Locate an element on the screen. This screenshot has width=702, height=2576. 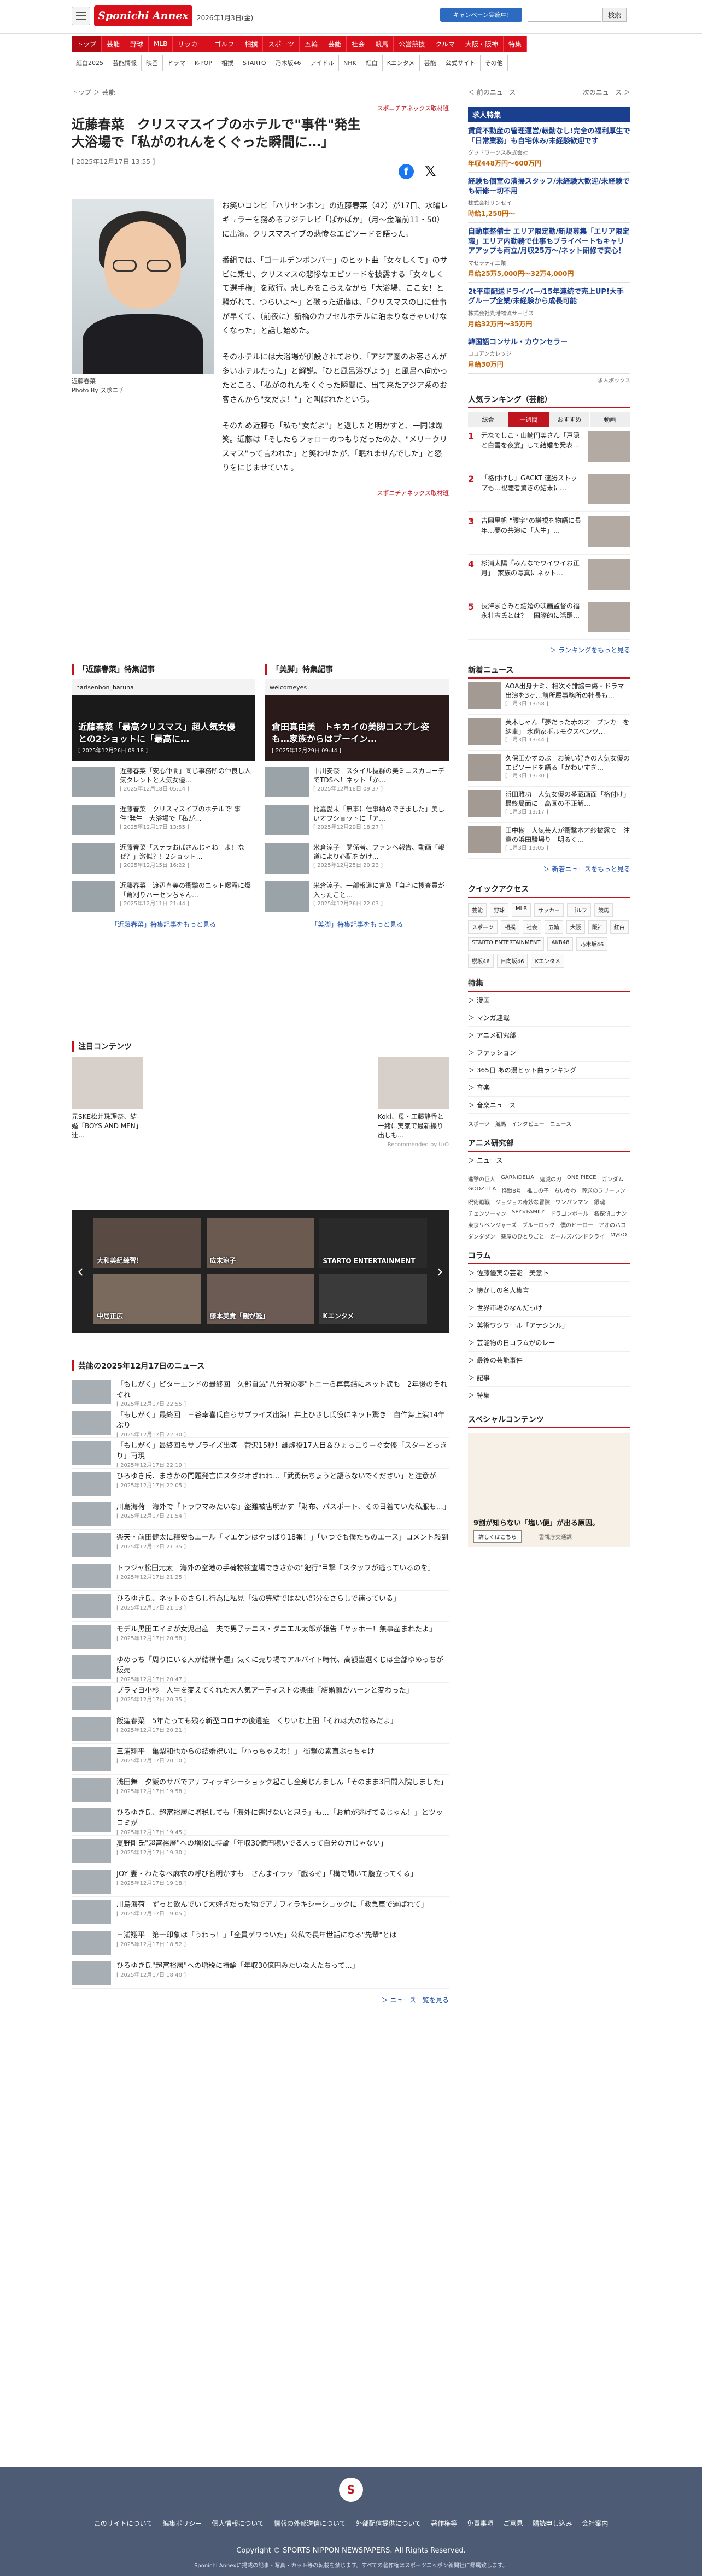
anime-tag: ドラゴンボール is located at coordinates (569, 1213).